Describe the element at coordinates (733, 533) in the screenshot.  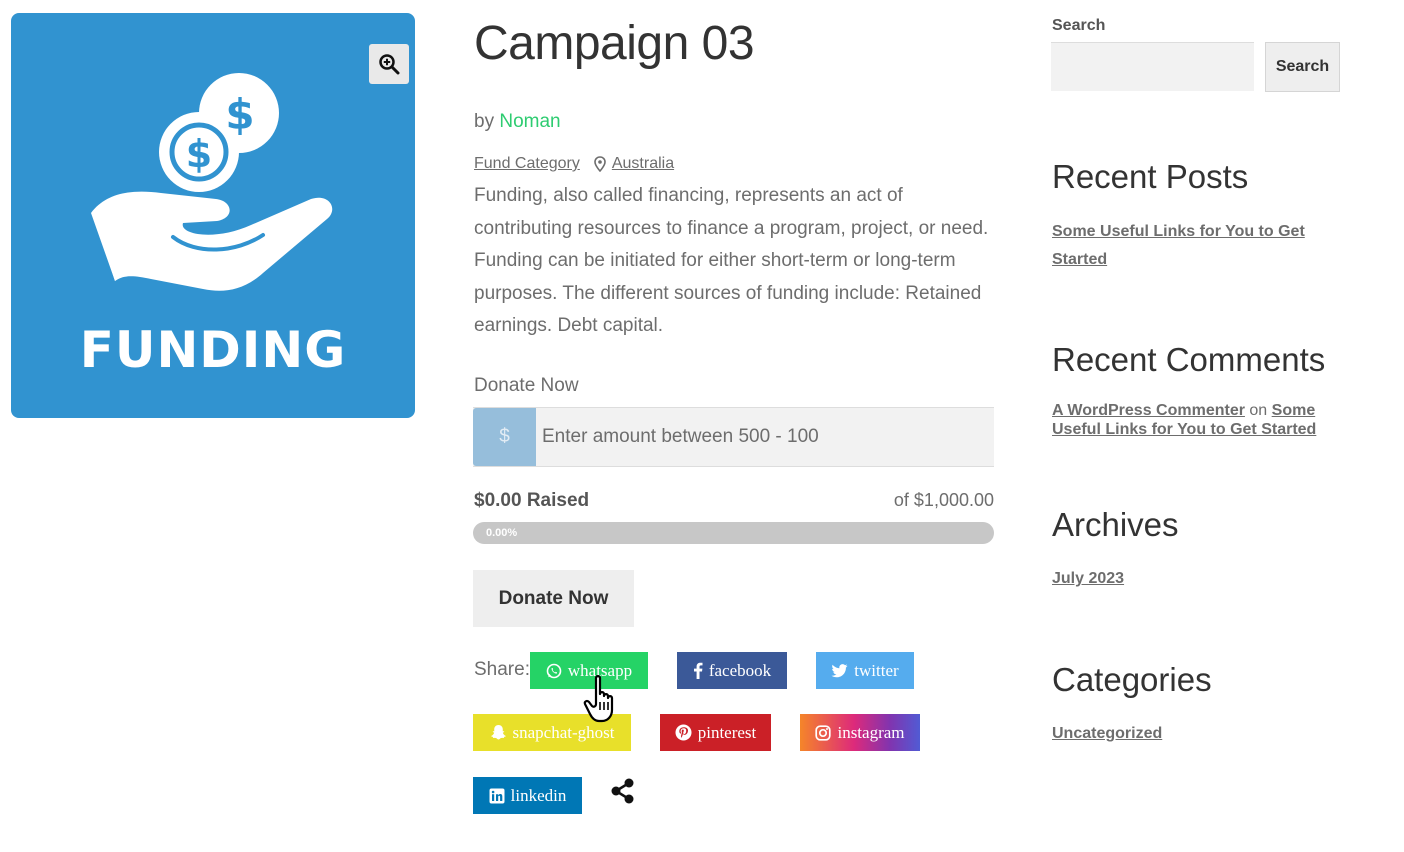
I see `progress-bar: 0.00%` at that location.